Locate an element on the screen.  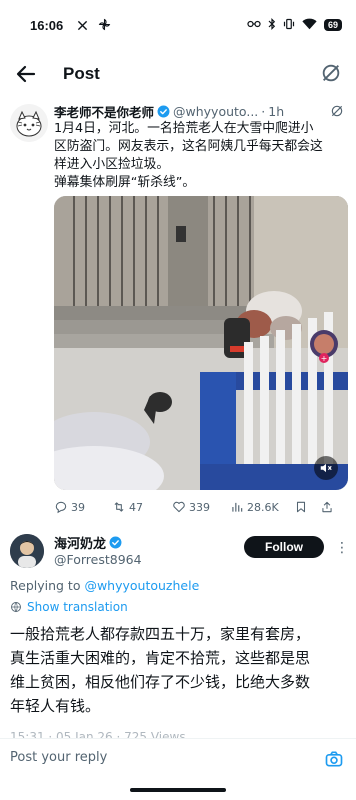
home-indicator is located at coordinates (178, 790).